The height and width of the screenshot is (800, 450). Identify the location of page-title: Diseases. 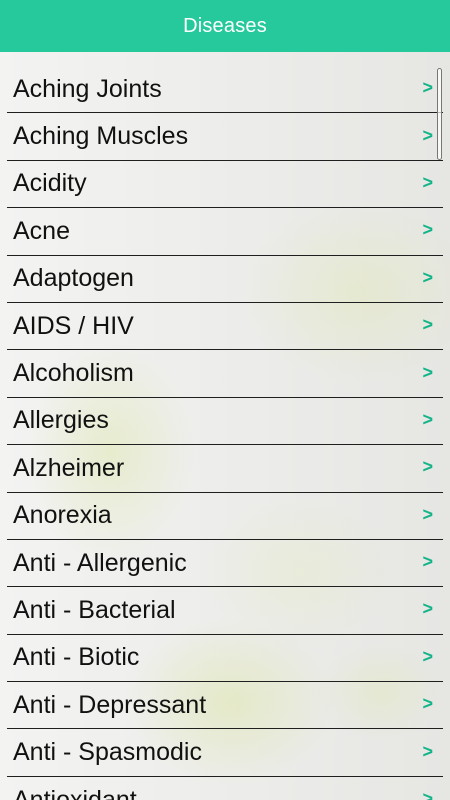
(225, 25).